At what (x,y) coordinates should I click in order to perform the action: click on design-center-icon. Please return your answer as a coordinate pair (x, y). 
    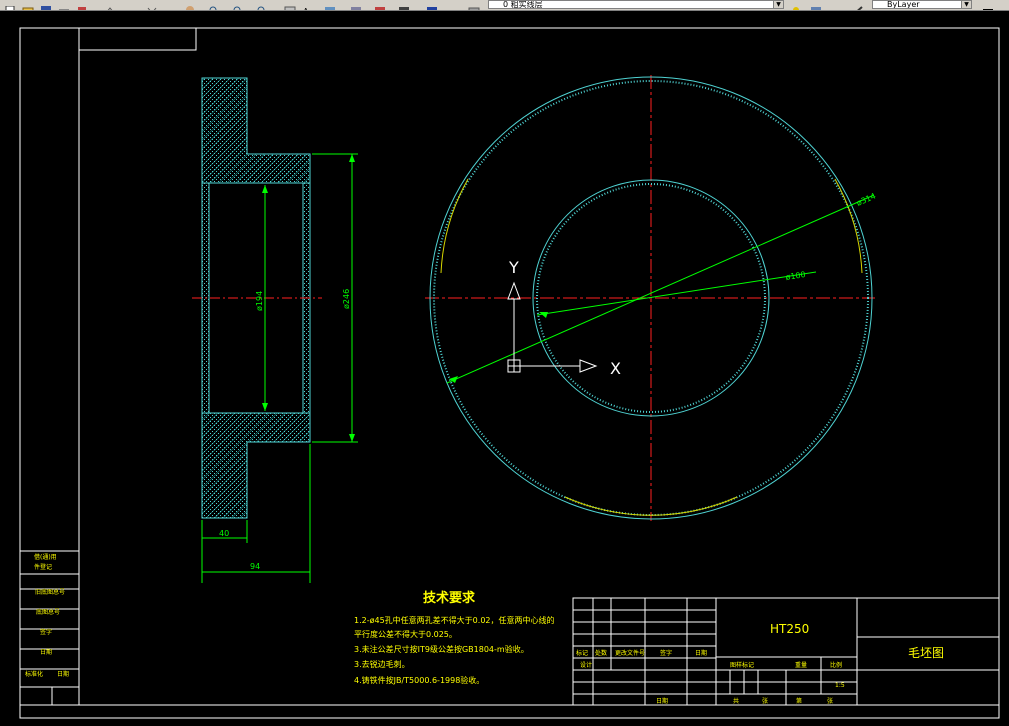
    Looking at the image, I should click on (330, 5).